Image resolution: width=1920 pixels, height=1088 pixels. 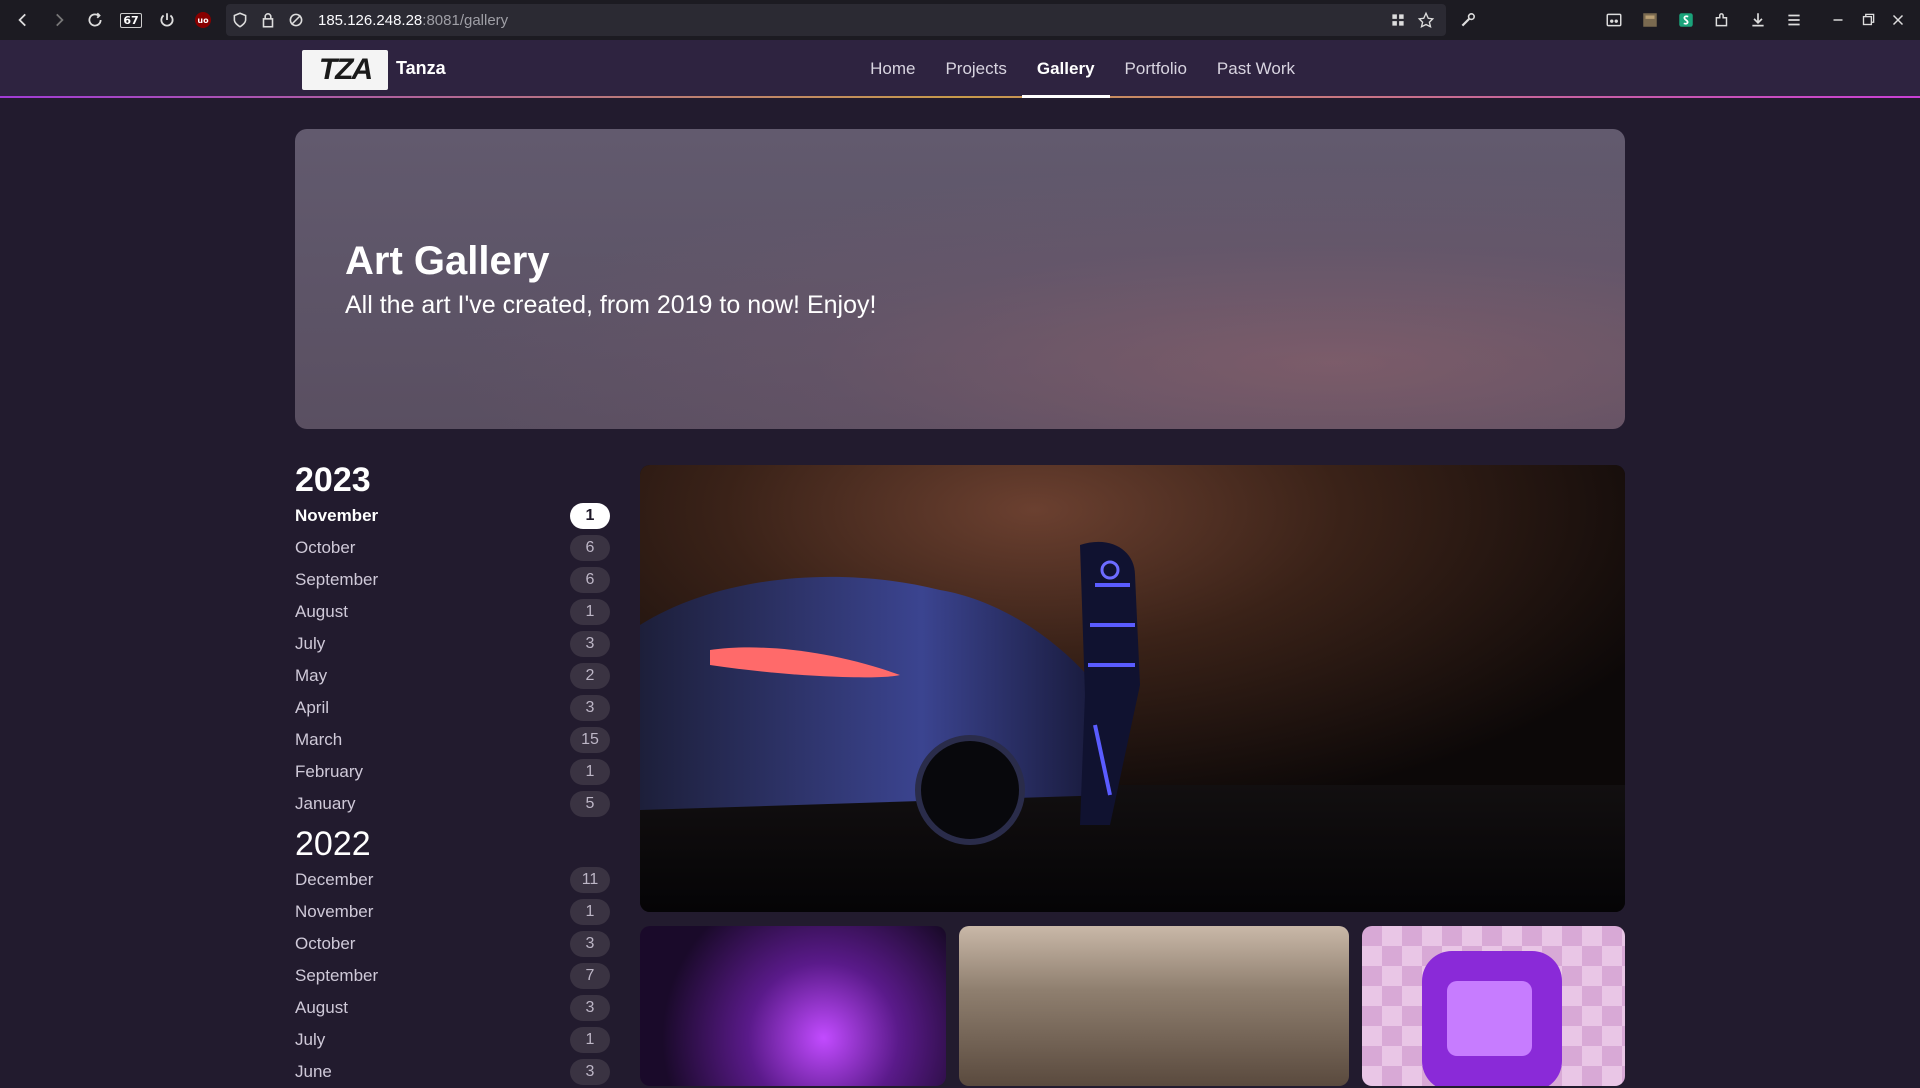 What do you see at coordinates (1794, 20) in the screenshot?
I see `menu-icon` at bounding box center [1794, 20].